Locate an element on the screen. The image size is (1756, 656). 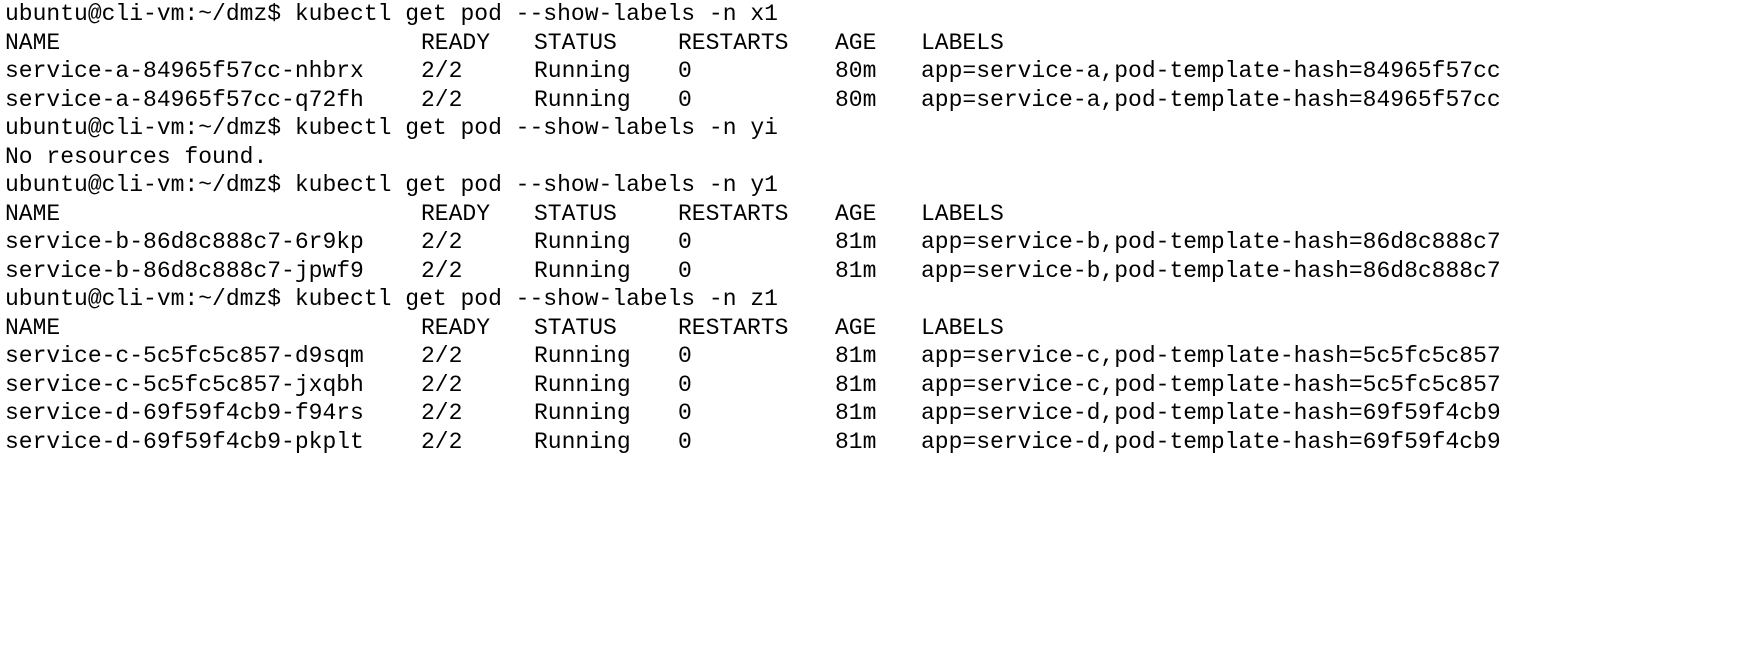
pod-name: service-c-5c5fc5c857-jxqbh is located at coordinates (184, 384).